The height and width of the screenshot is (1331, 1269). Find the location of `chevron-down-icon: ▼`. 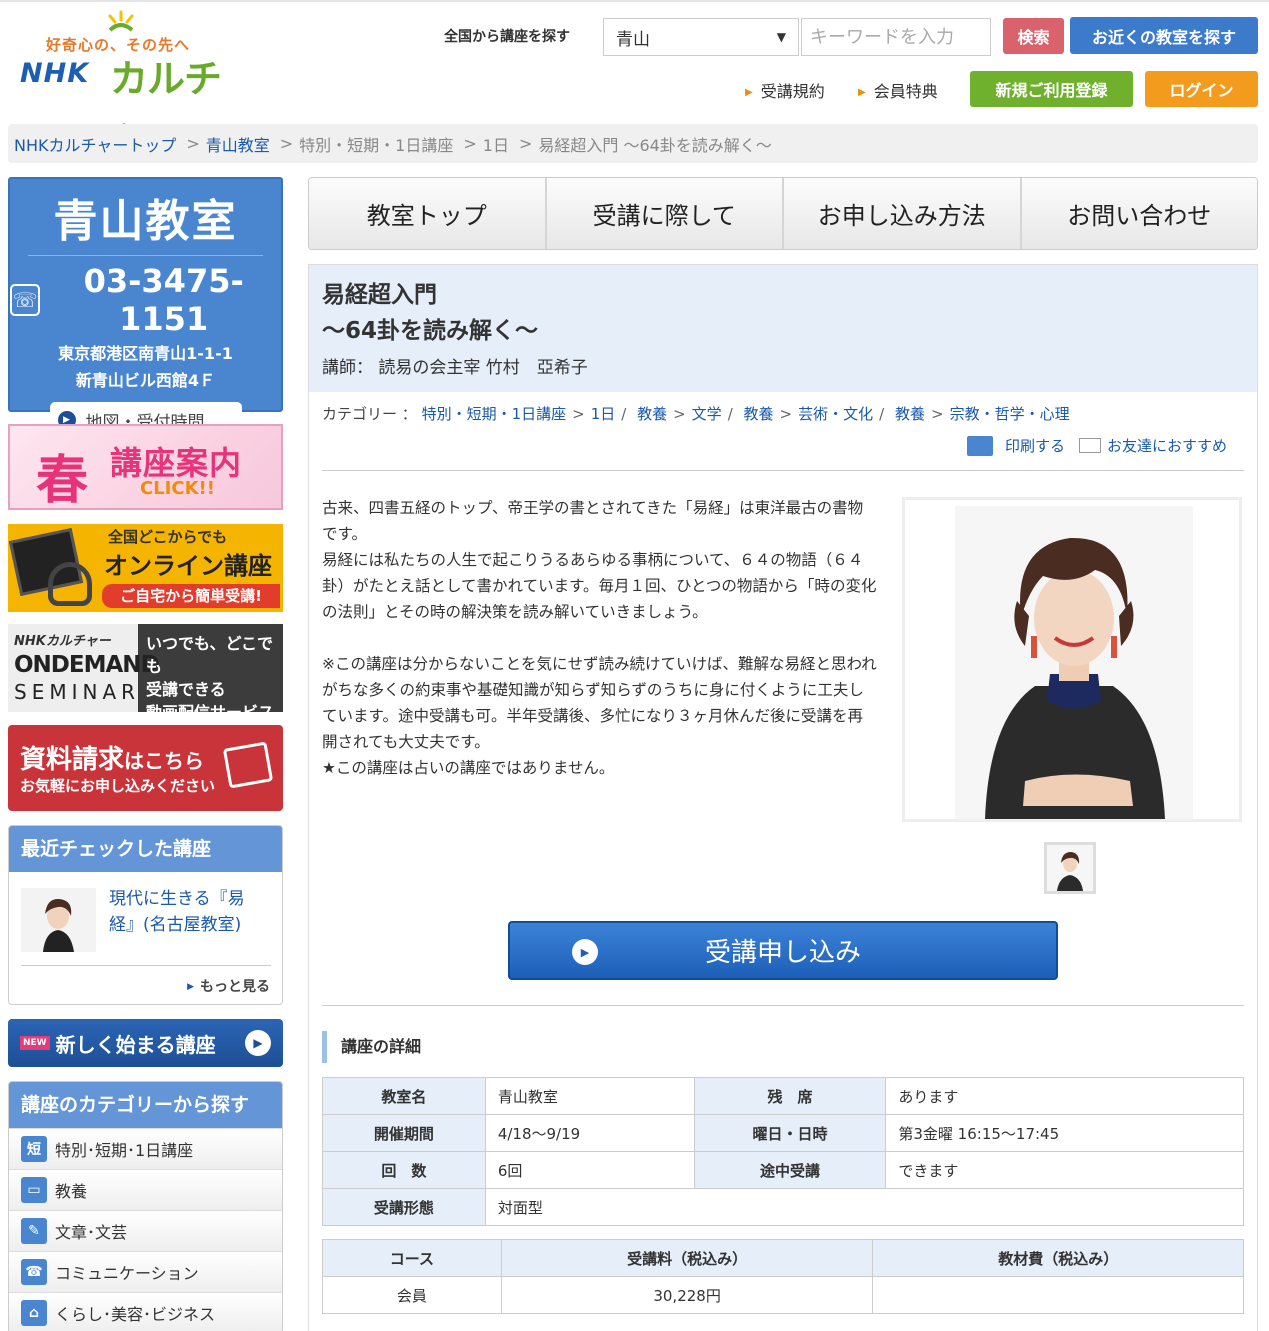

chevron-down-icon: ▼ is located at coordinates (781, 37).